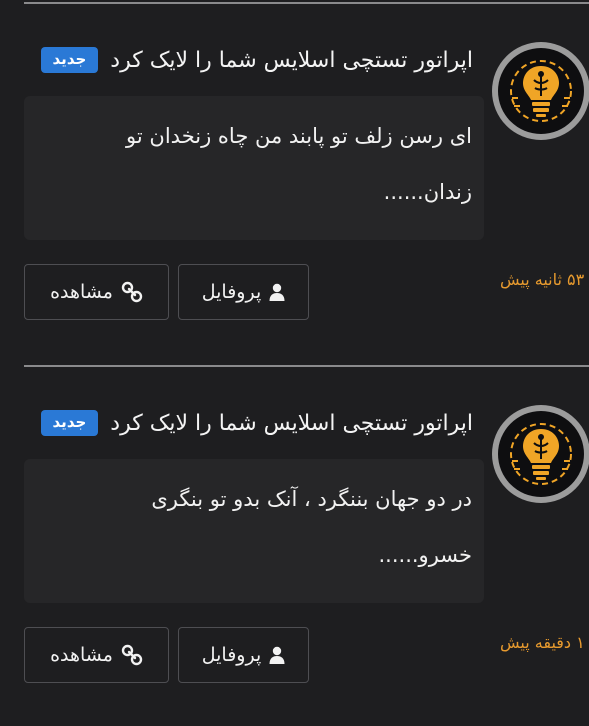 The width and height of the screenshot is (589, 726). Describe the element at coordinates (311, 499) in the screenshot. I see `message-line: در دو جهان بننگرد ، آنک بدو تو بنگری` at that location.